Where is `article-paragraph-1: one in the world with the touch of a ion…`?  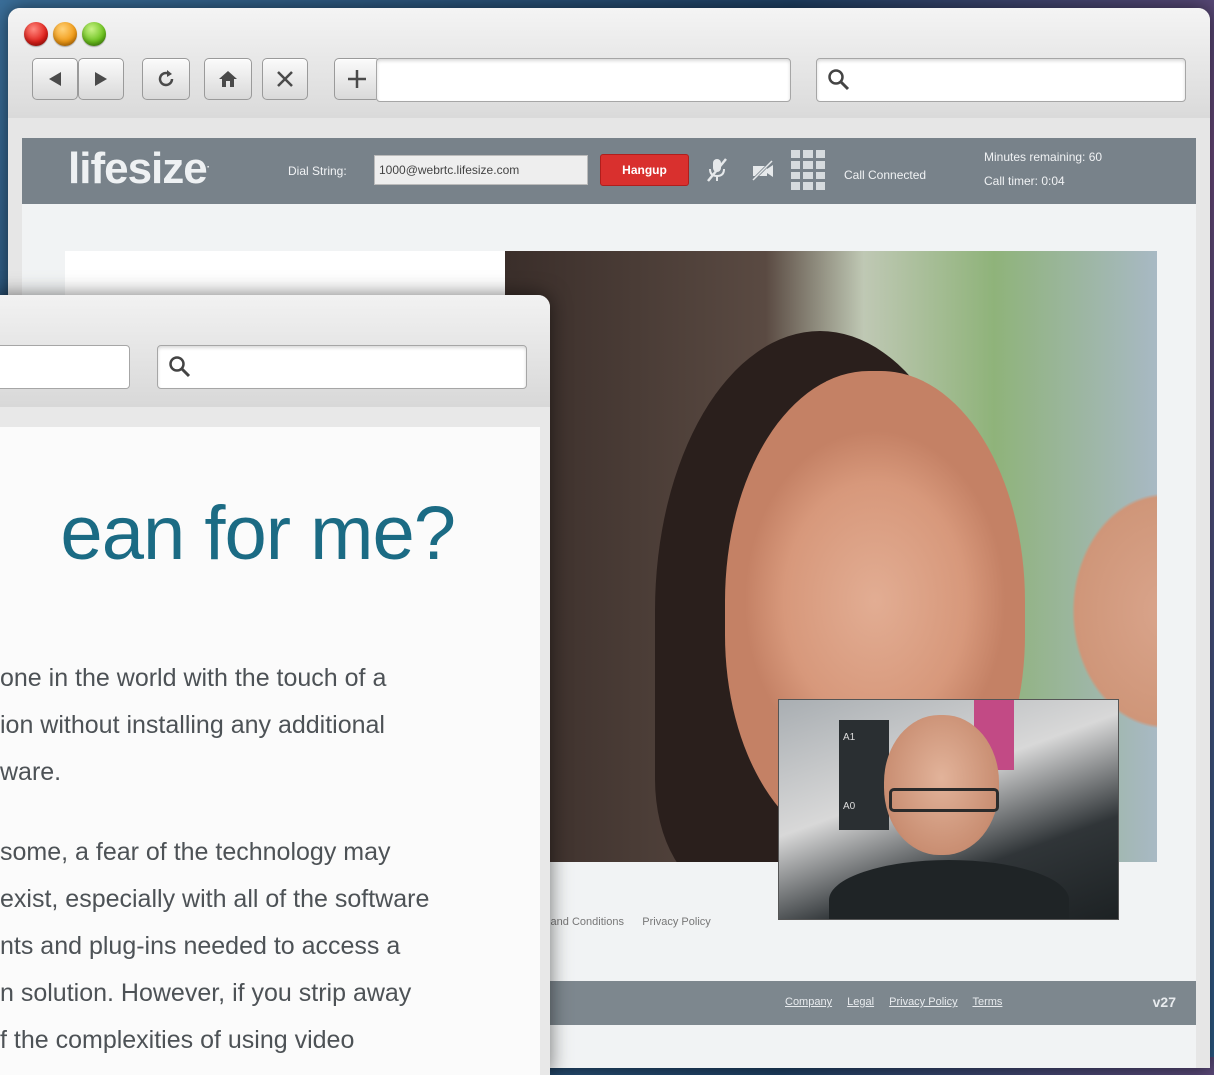 article-paragraph-1: one in the world with the touch of a ion… is located at coordinates (193, 725).